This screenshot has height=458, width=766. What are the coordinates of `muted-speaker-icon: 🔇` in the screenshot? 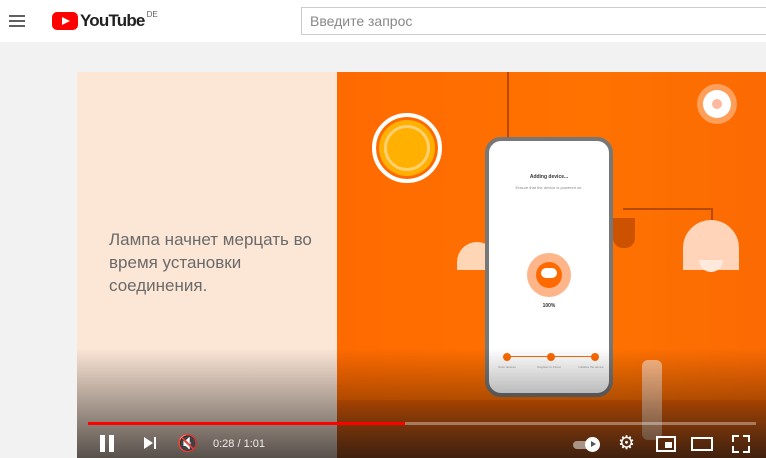 It's located at (188, 443).